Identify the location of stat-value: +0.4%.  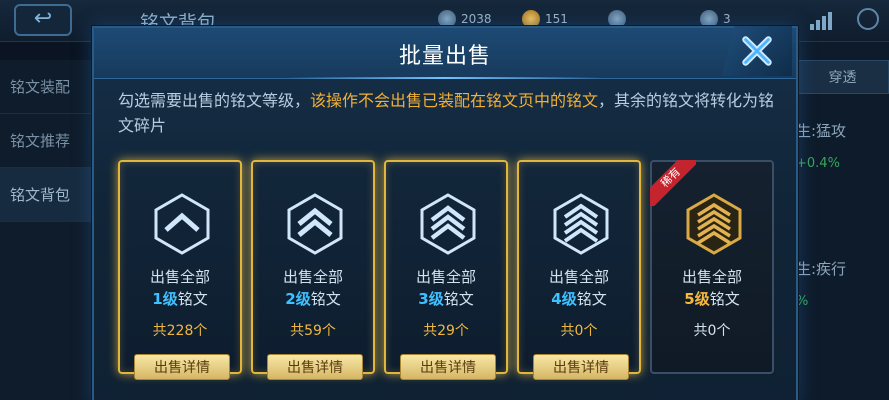
(818, 163).